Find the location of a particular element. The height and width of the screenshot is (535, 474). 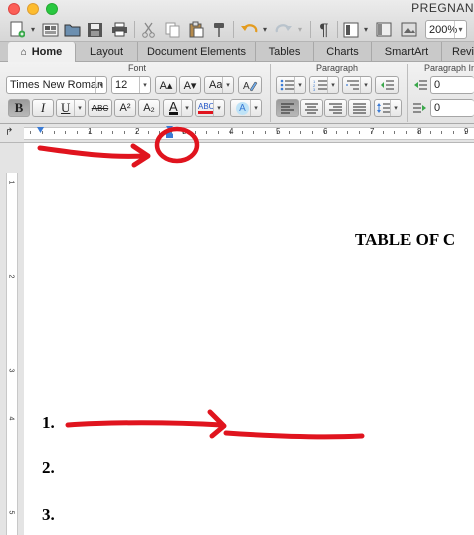

clear-formatting-button: A is located at coordinates (250, 85).